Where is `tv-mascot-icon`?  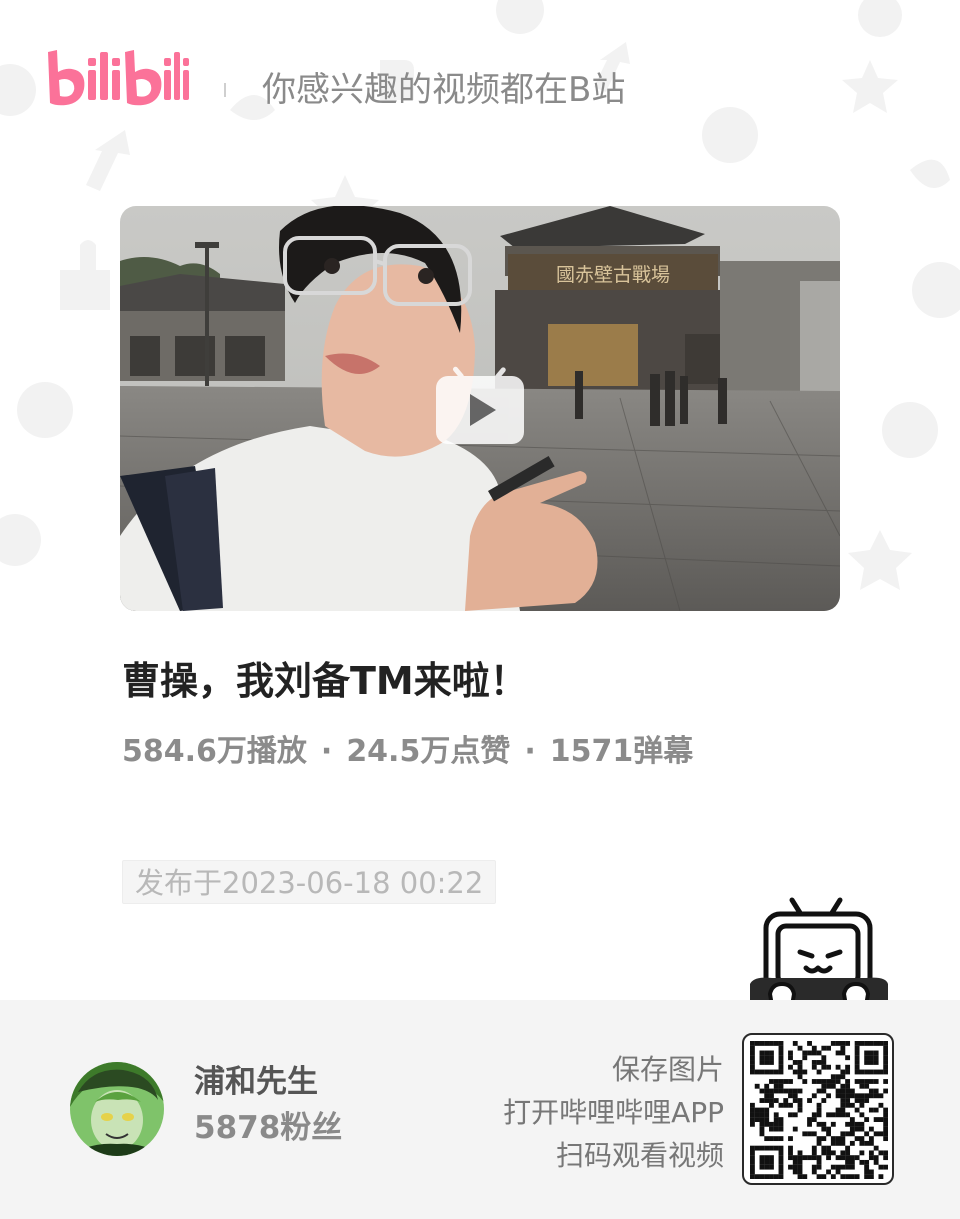
tv-mascot-icon is located at coordinates (819, 952).